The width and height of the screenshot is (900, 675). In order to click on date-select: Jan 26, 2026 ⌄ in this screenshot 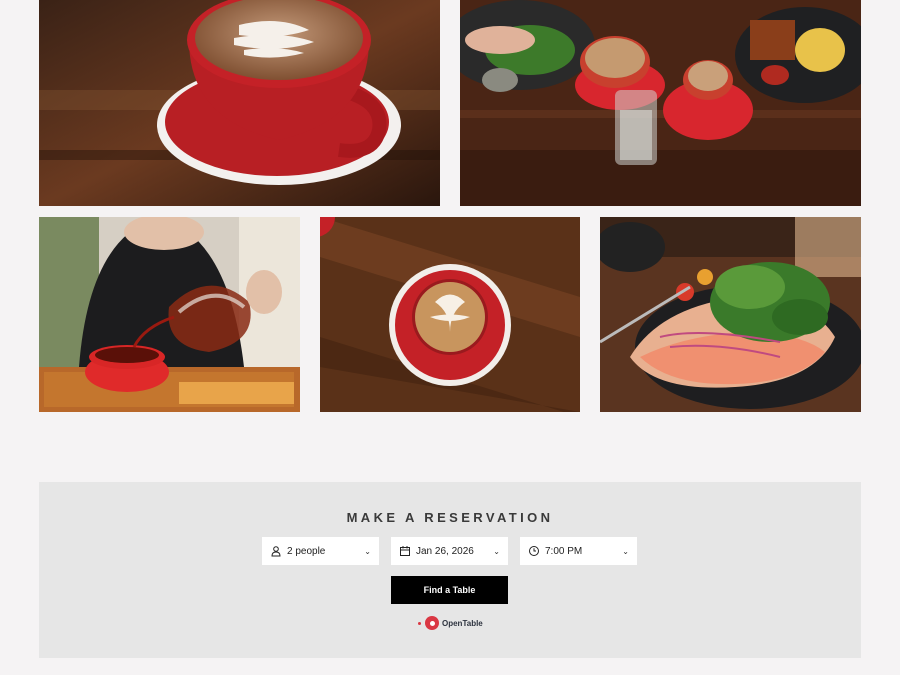, I will do `click(449, 551)`.